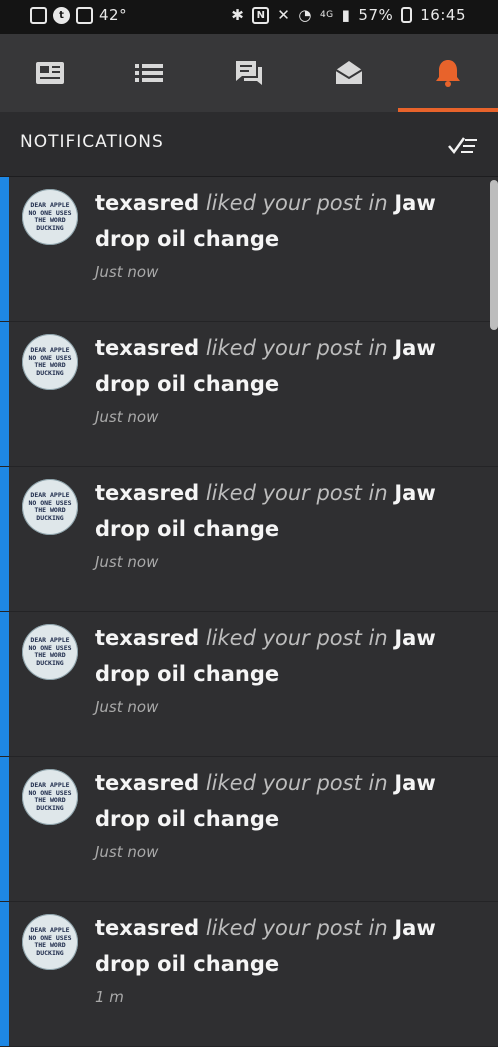 The width and height of the screenshot is (498, 1047). What do you see at coordinates (261, 15) in the screenshot?
I see `nfc-icon: N` at bounding box center [261, 15].